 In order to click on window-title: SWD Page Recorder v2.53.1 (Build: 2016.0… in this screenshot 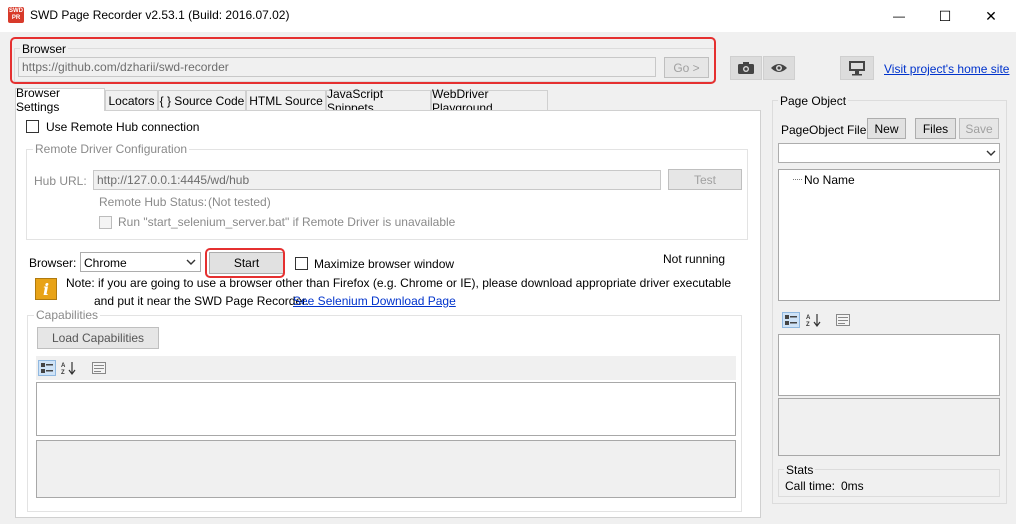, I will do `click(160, 15)`.